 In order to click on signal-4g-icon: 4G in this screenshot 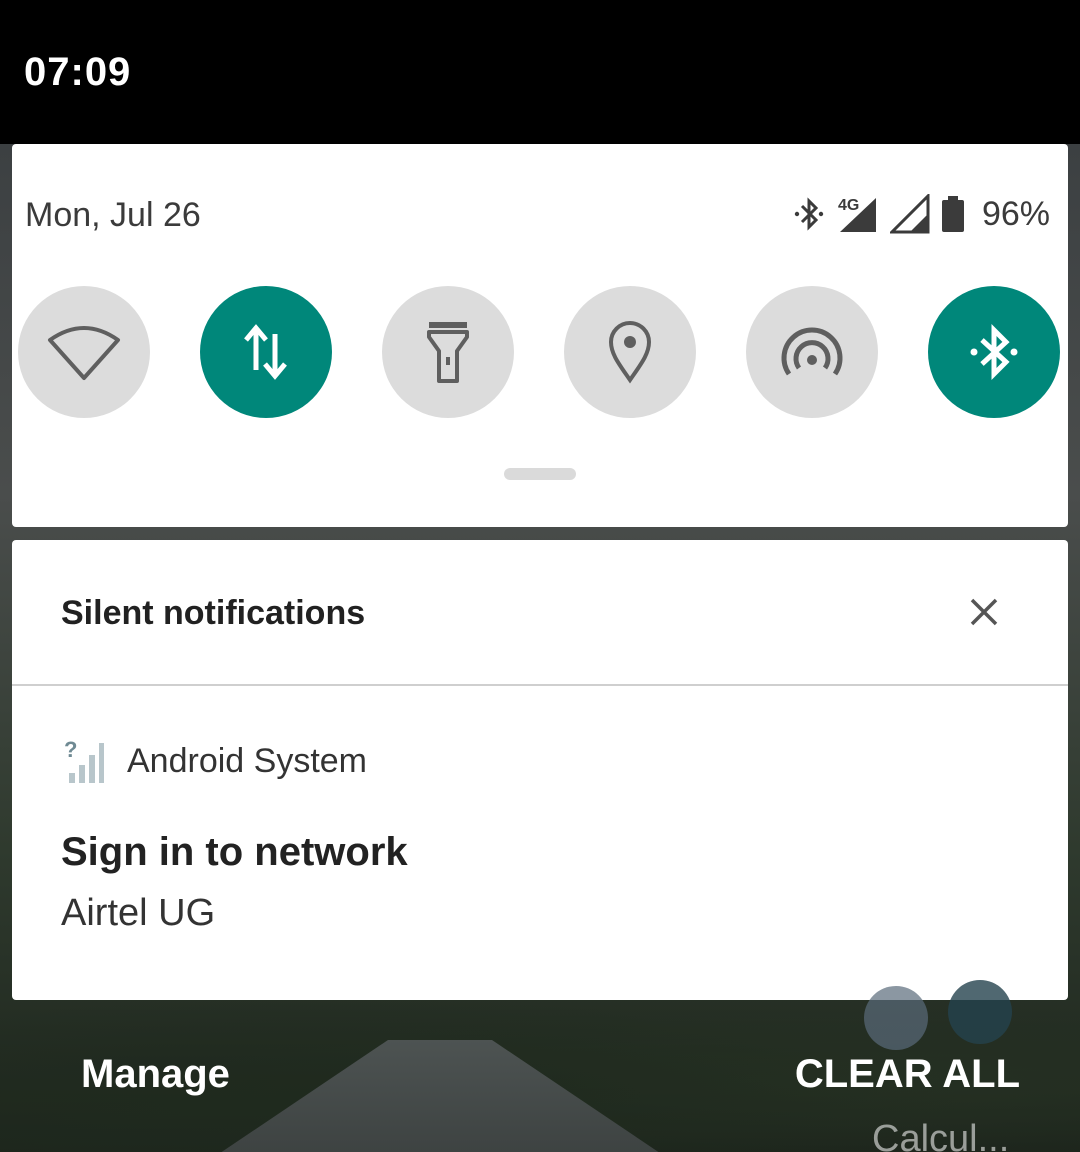, I will do `click(857, 214)`.